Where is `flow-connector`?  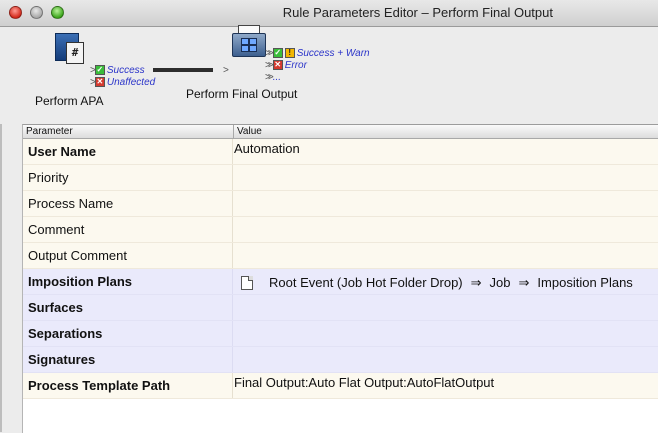
flow-connector is located at coordinates (183, 70).